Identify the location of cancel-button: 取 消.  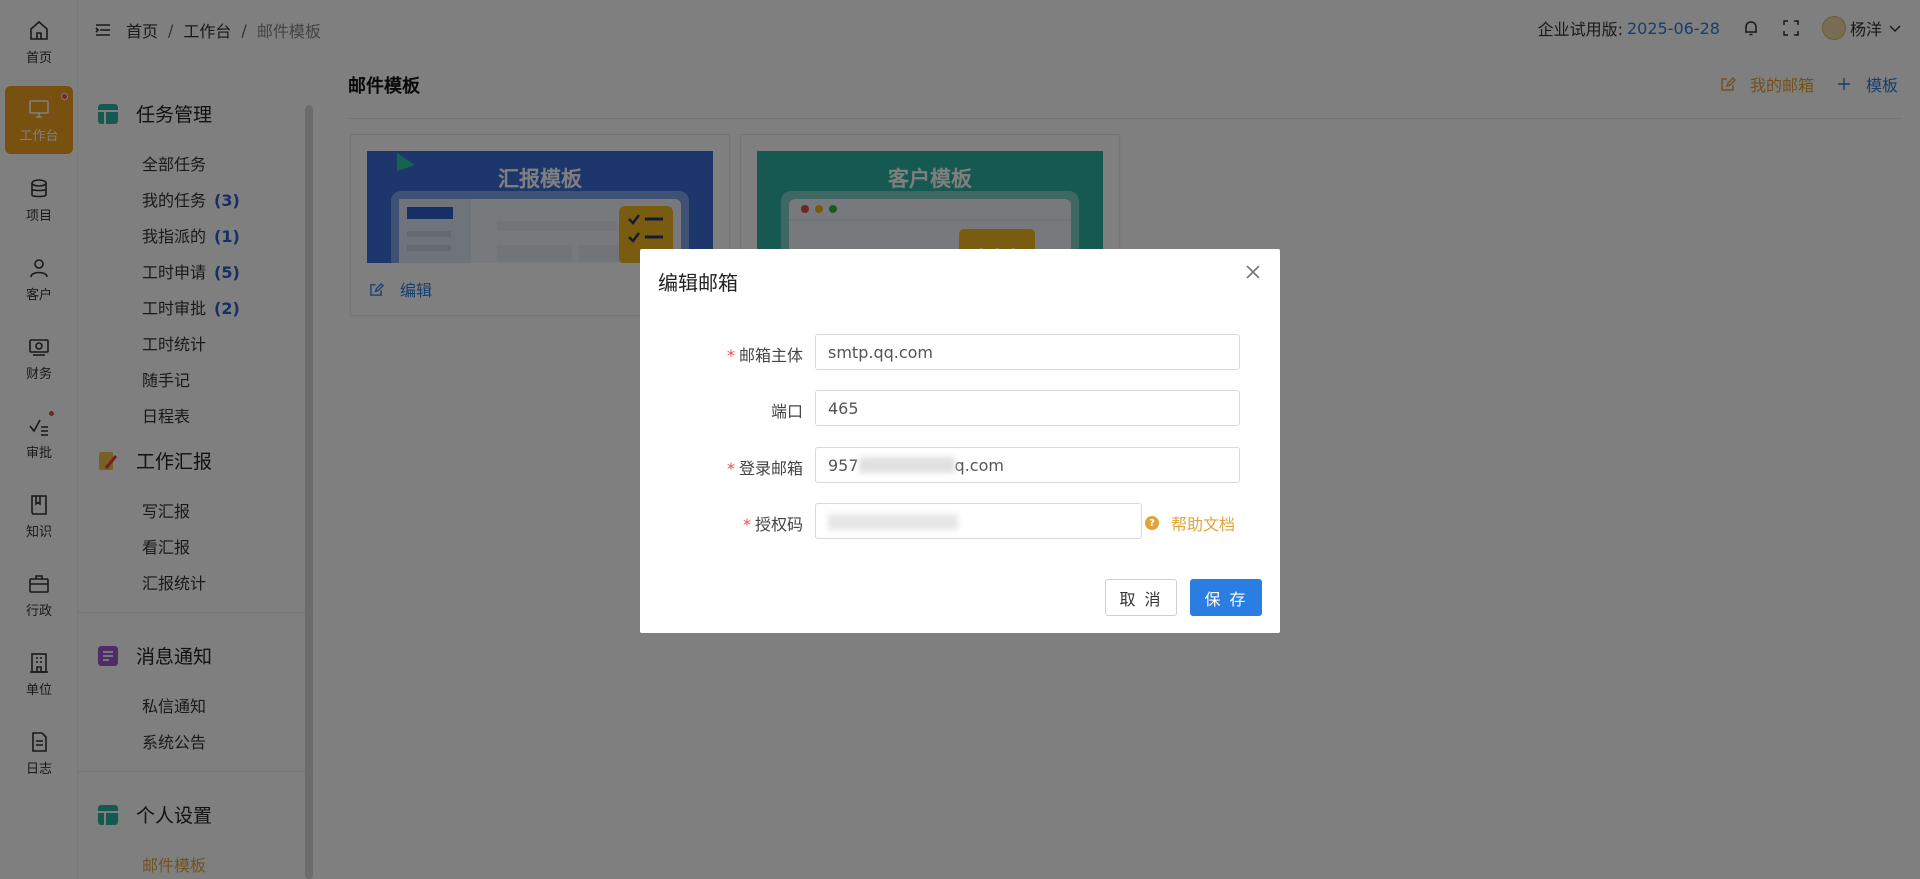
(1141, 597).